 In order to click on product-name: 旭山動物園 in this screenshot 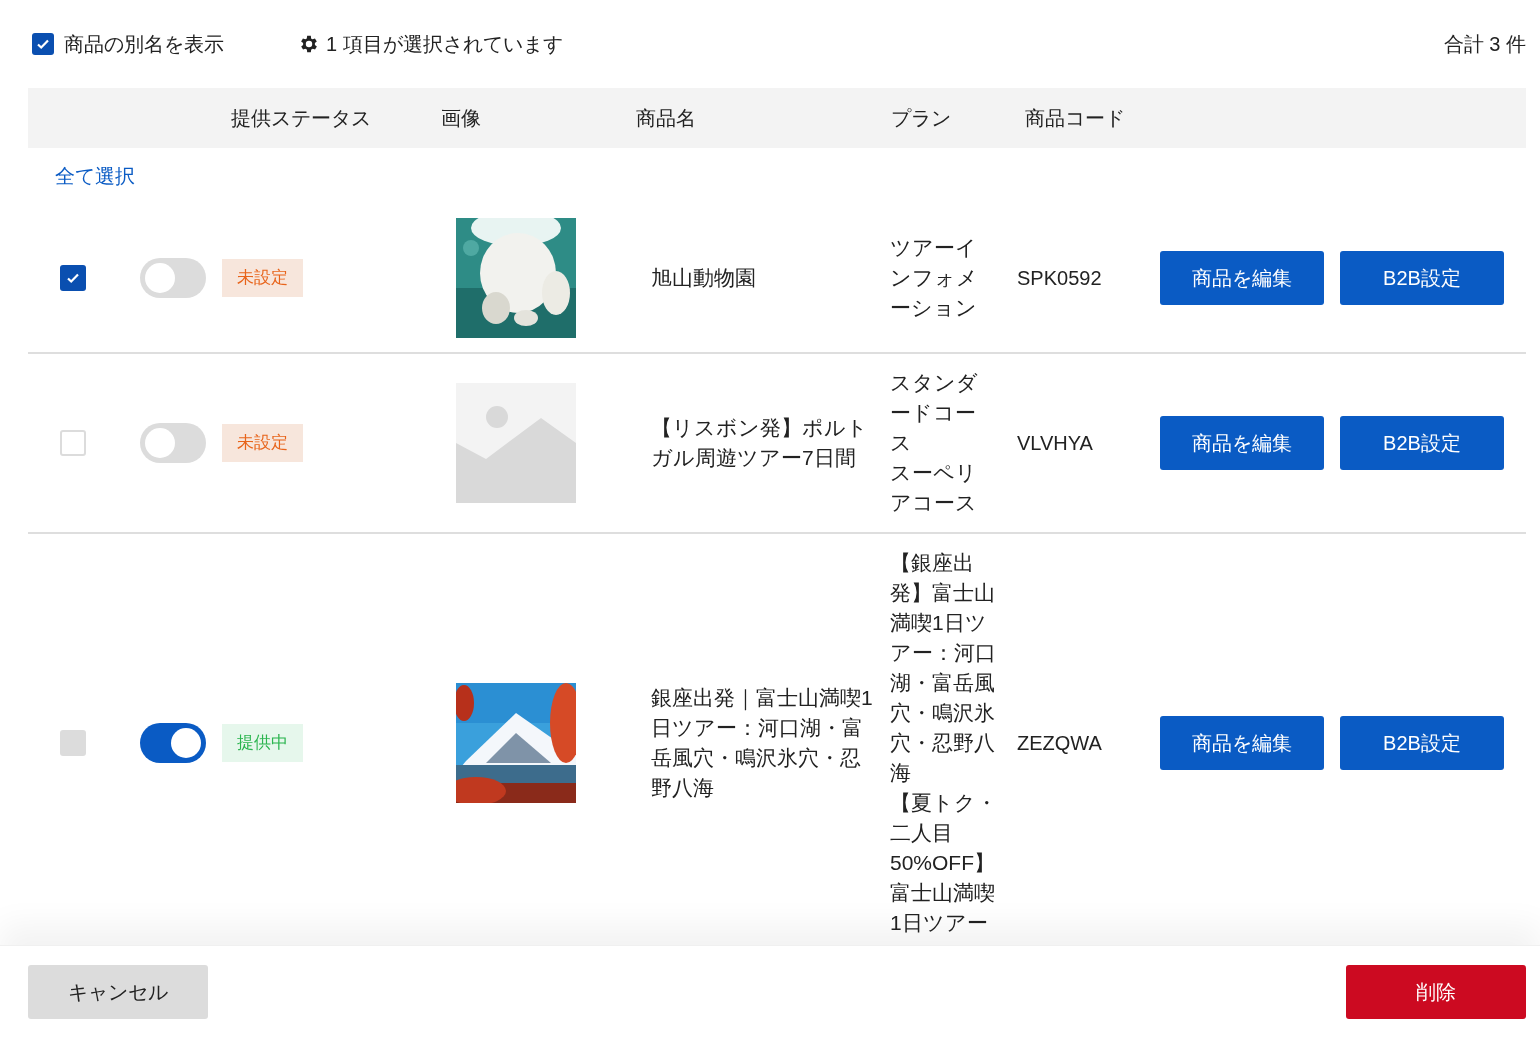, I will do `click(704, 278)`.